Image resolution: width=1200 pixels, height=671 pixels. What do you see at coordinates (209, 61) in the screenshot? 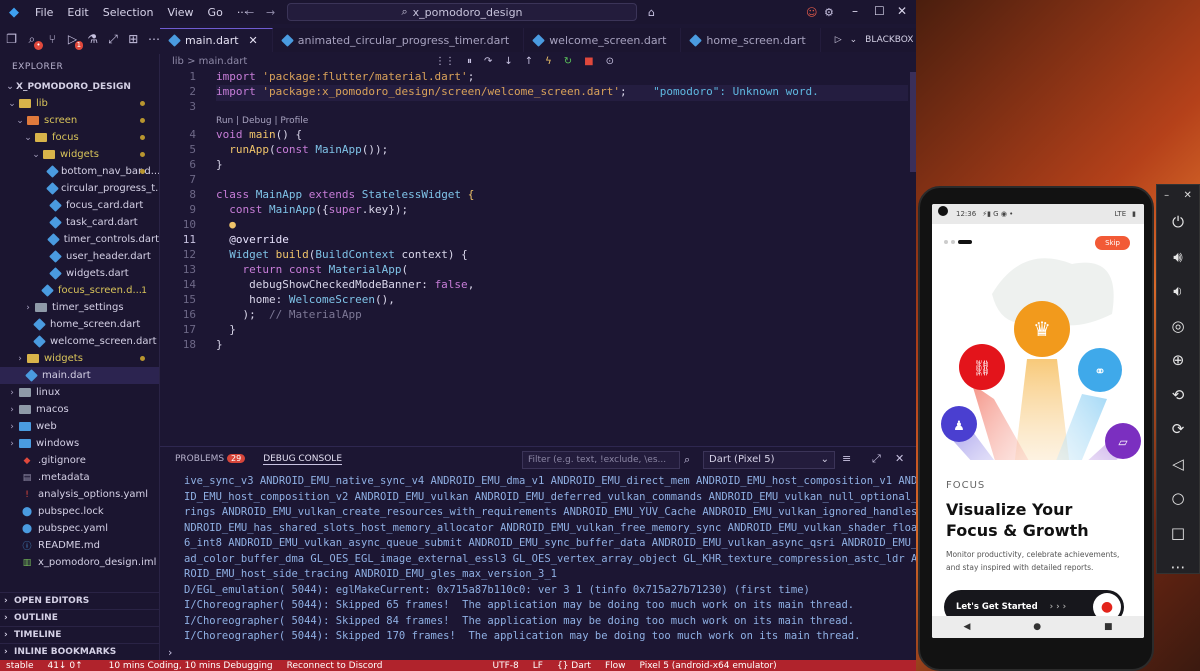
I see `breadcrumb: lib > main.dart` at bounding box center [209, 61].